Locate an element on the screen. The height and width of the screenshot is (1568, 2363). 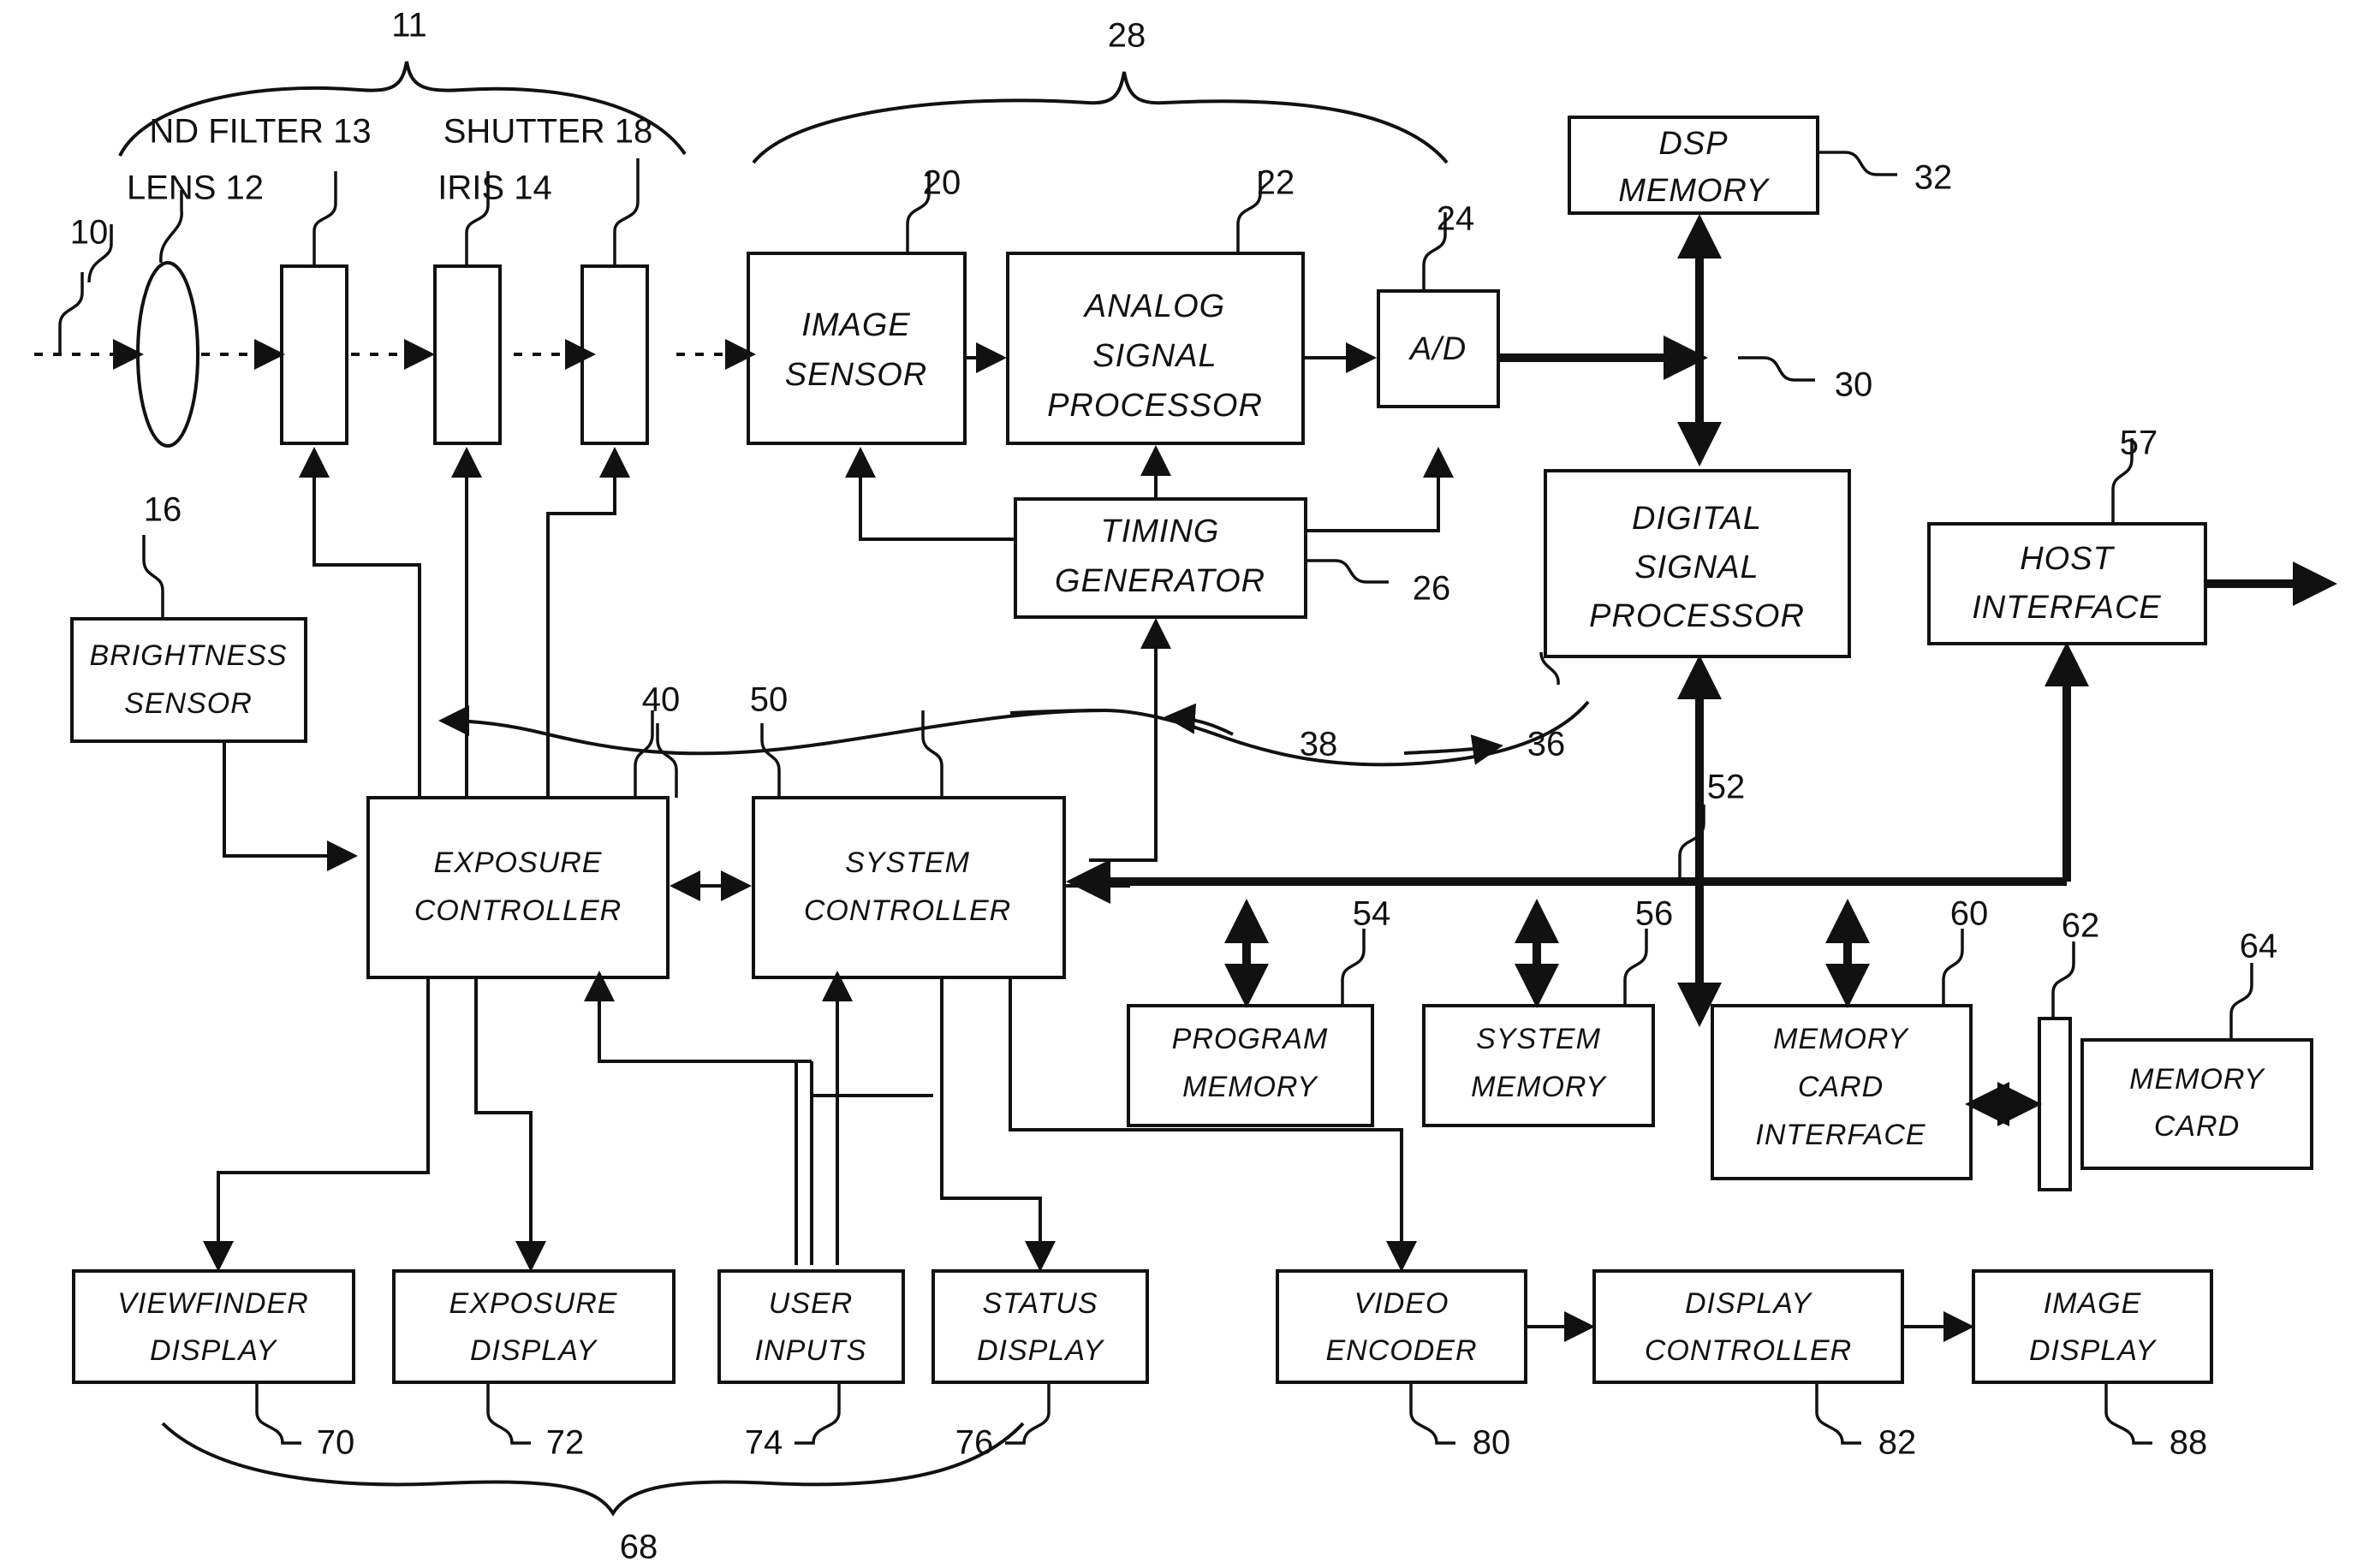
memory-card-box is located at coordinates (2196, 1104).